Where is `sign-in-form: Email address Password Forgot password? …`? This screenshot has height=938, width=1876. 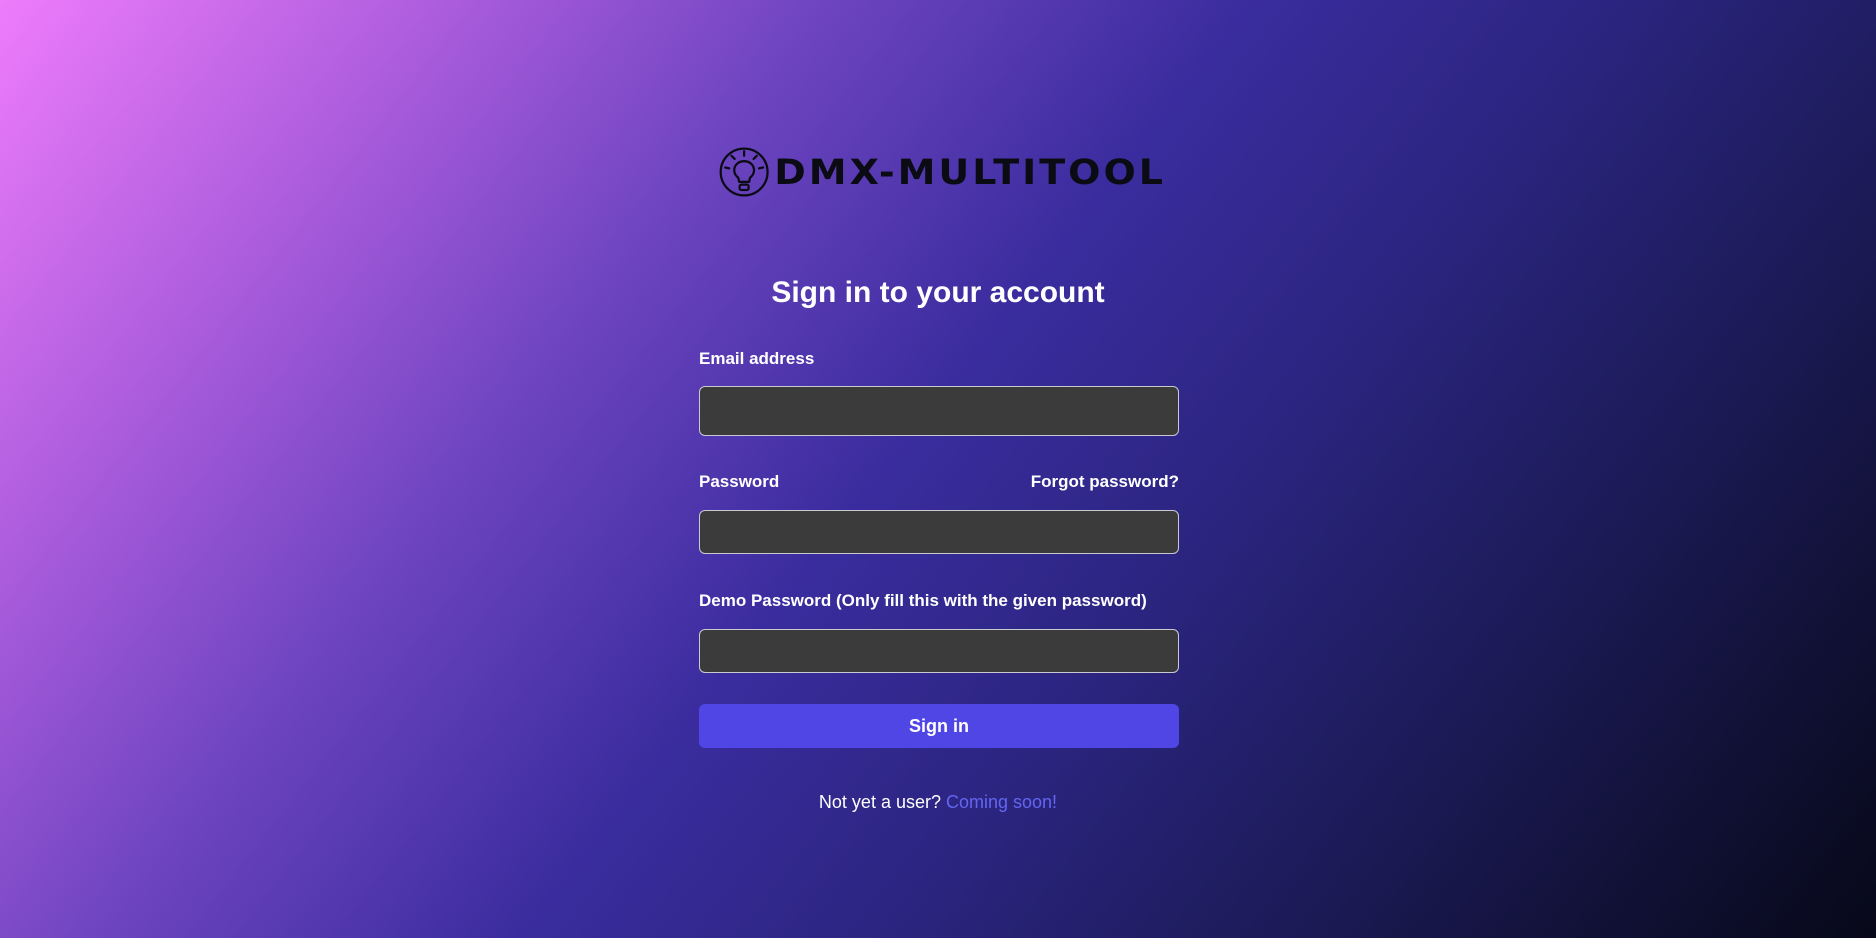
sign-in-form: Email address Password Forgot password? … is located at coordinates (939, 547).